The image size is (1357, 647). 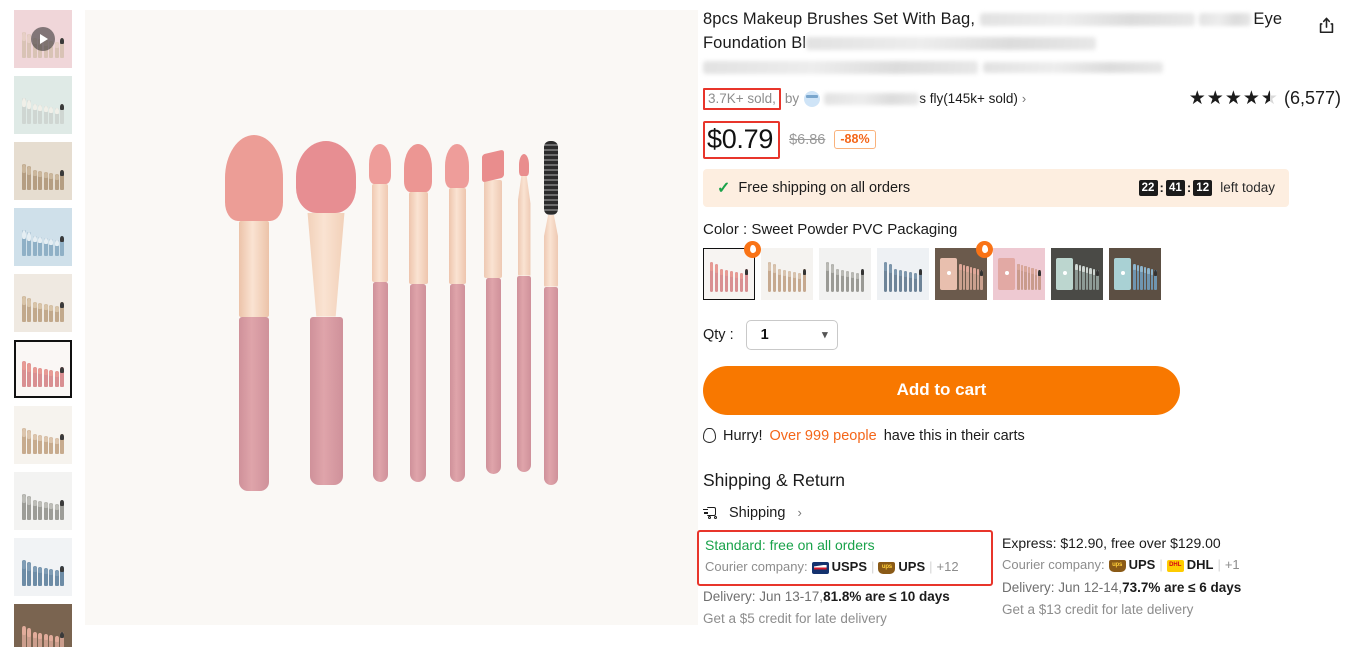 I want to click on thumb-flatlay, so click(x=43, y=171).